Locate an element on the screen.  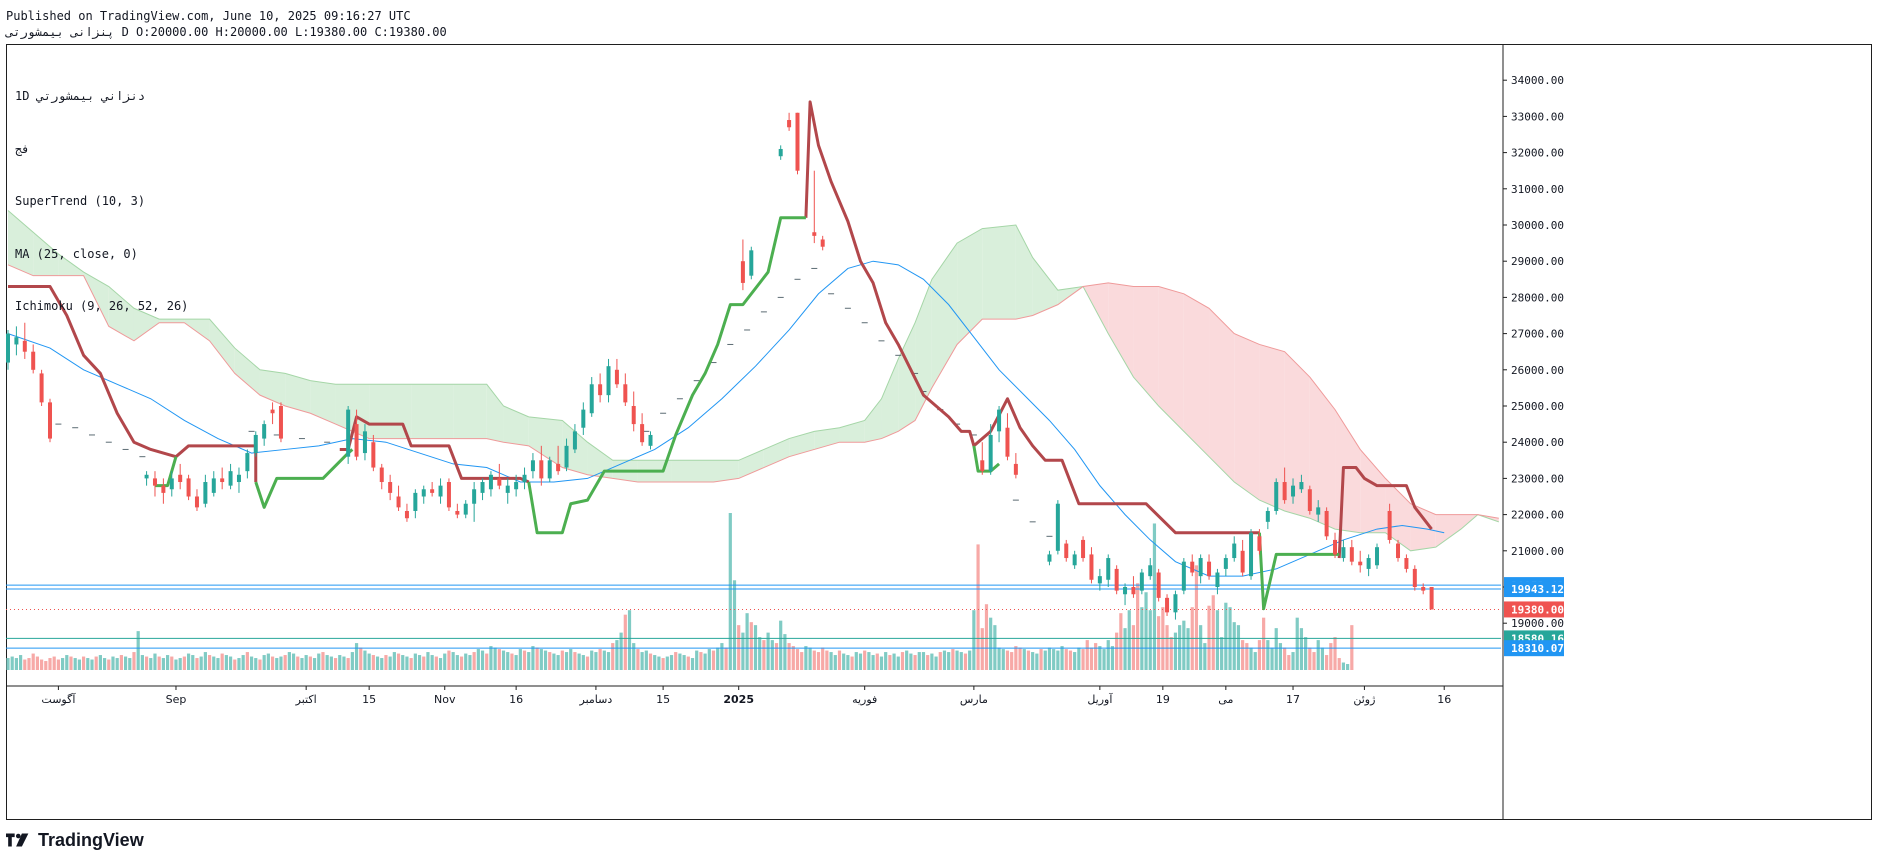
time-tick-label: می is located at coordinates (1225, 699).